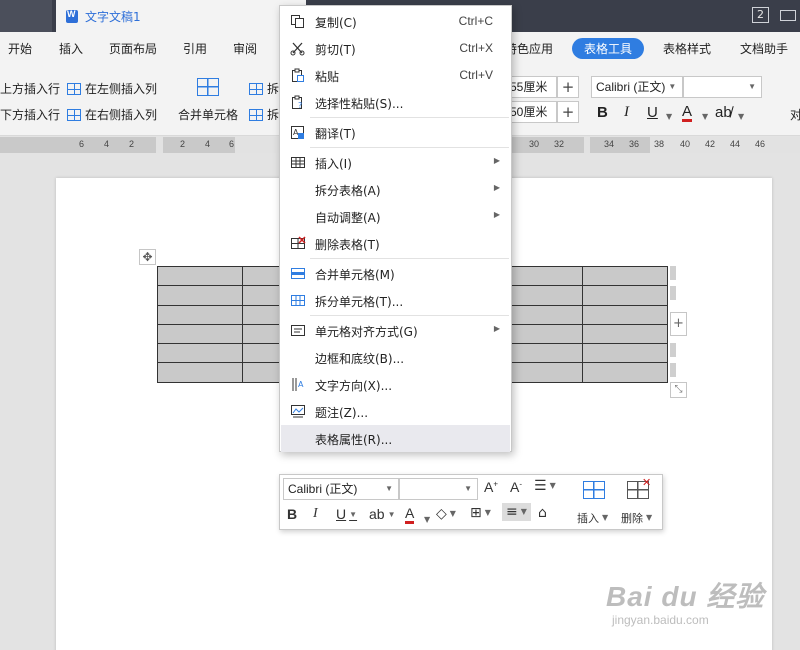  Describe the element at coordinates (133, 48) in the screenshot. I see `tab-page-layout: 页面布局` at that location.